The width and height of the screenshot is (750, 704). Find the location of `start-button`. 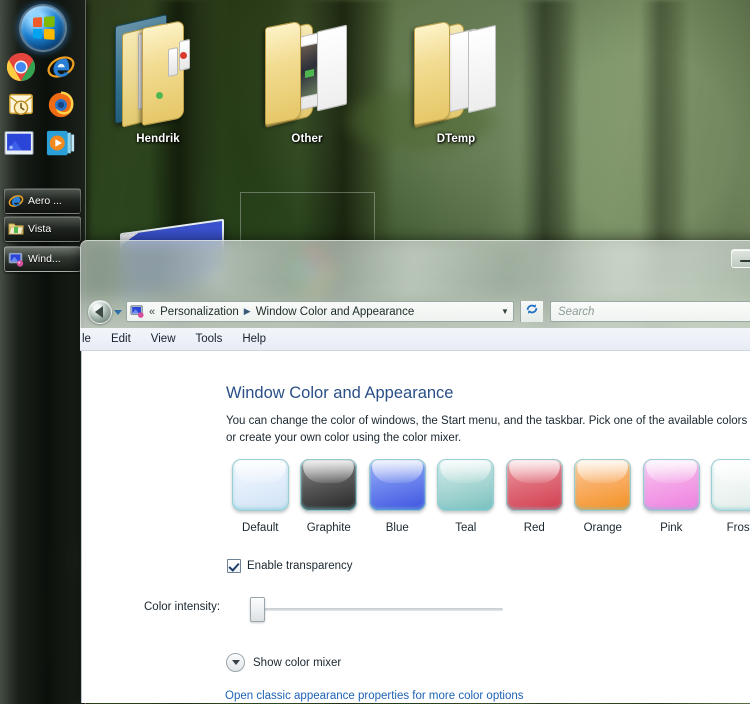

start-button is located at coordinates (43, 28).